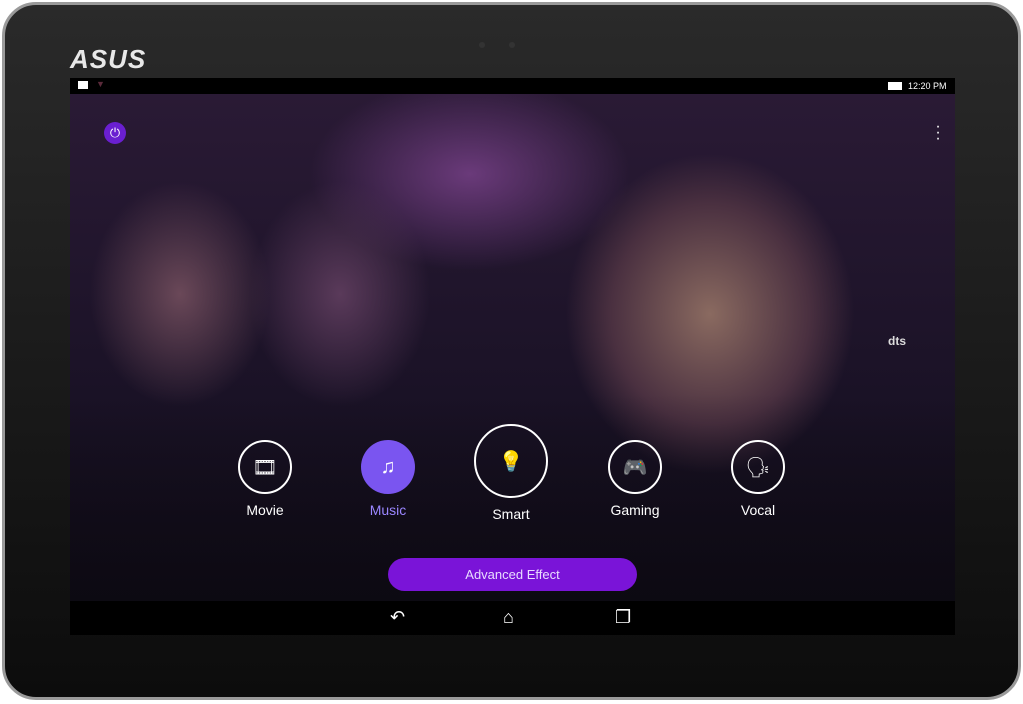  I want to click on status-bar: ▼ 12:20 PM, so click(512, 86).